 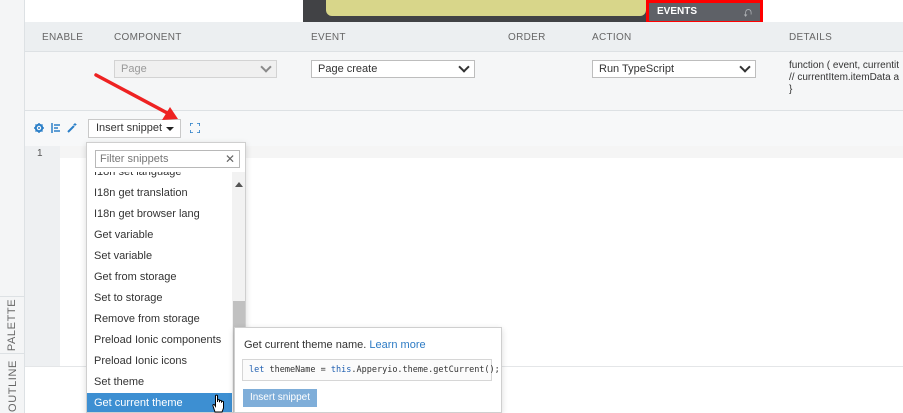 I want to click on side-tab-bar: PALETTE OUTLINE, so click(x=12, y=206).